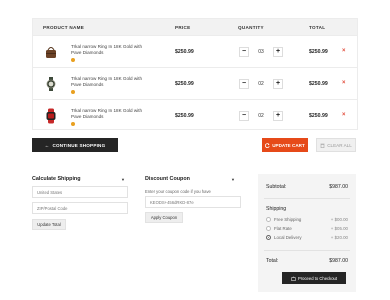 The height and width of the screenshot is (300, 390). I want to click on header-product: PRODUCT NAME, so click(64, 27).